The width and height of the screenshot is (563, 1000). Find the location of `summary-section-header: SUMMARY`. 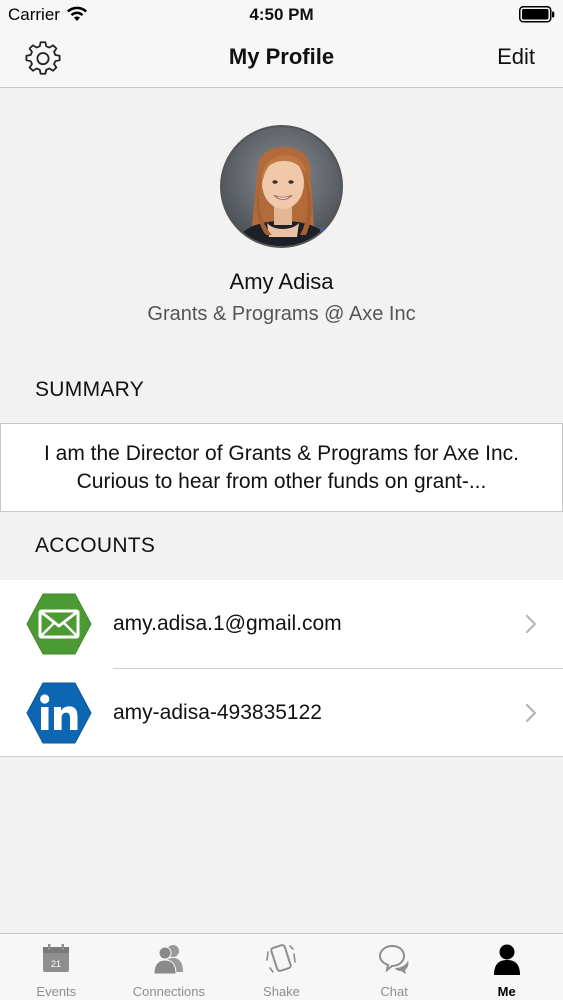

summary-section-header: SUMMARY is located at coordinates (90, 389).